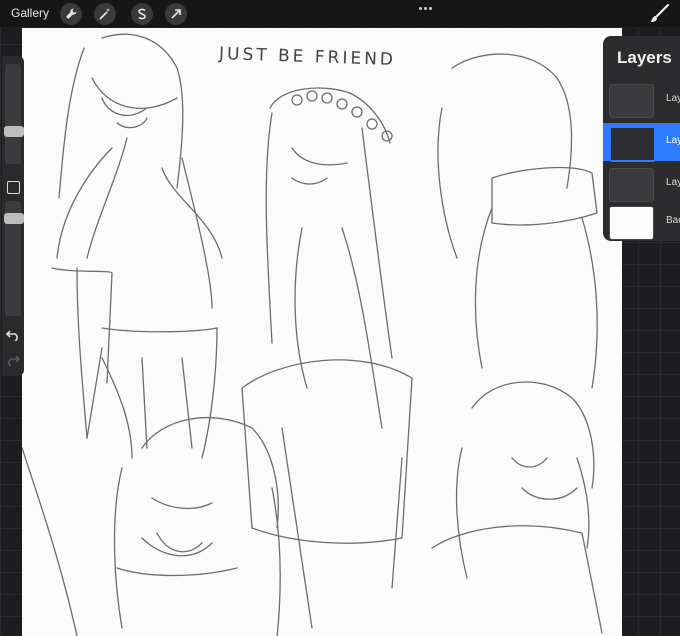 The image size is (680, 636). I want to click on layer-row-background: Bac, so click(641, 222).